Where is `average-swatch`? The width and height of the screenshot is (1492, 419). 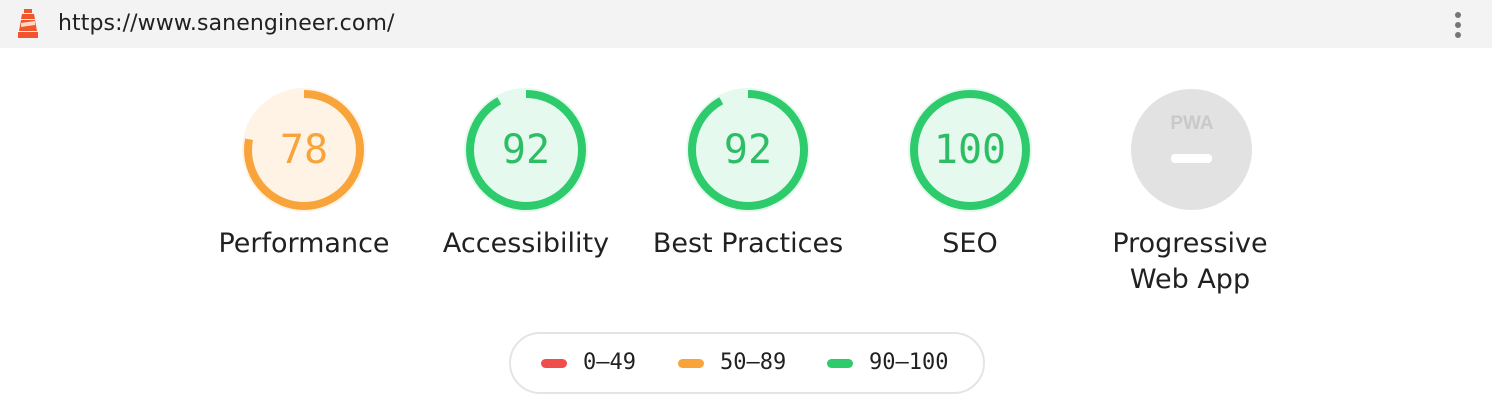
average-swatch is located at coordinates (691, 363).